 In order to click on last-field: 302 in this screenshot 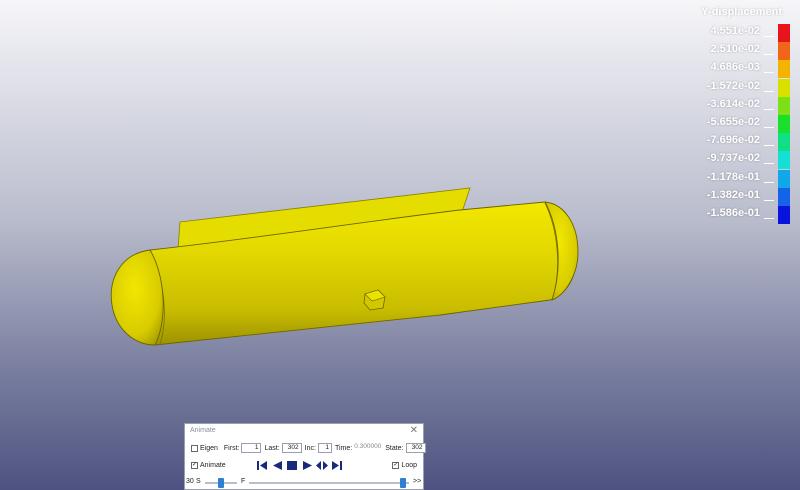, I will do `click(291, 448)`.